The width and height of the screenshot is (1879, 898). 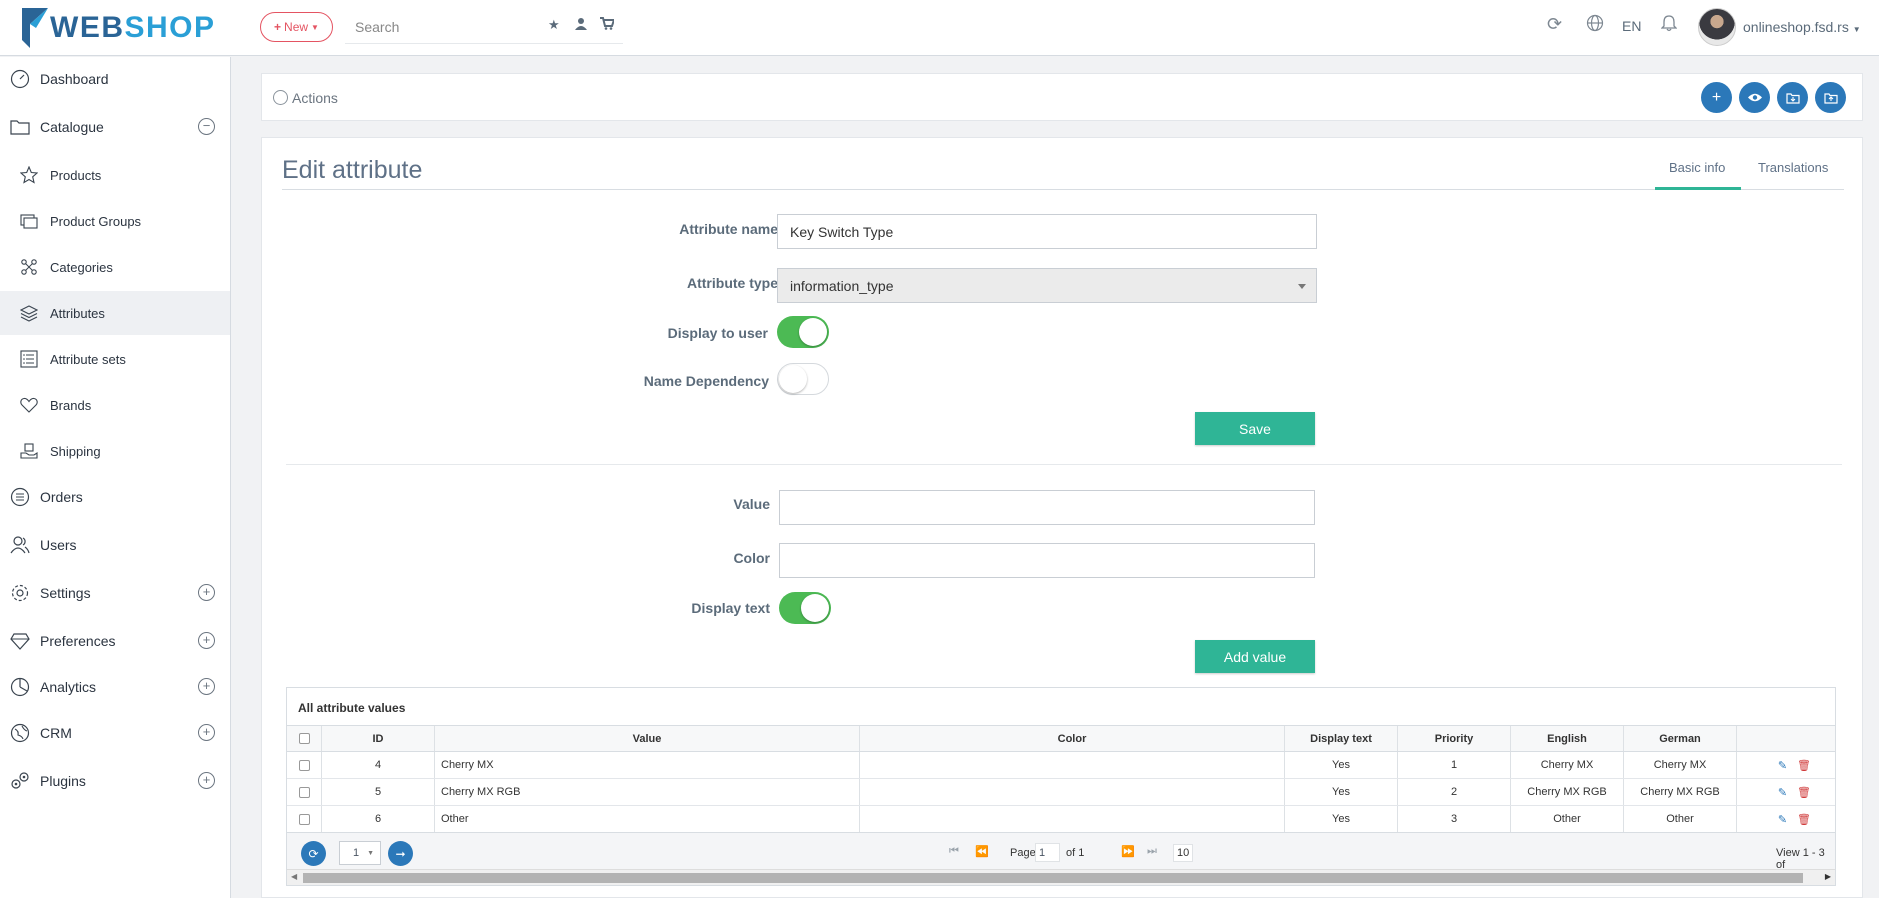 I want to click on new-button: + New ▼, so click(x=296, y=27).